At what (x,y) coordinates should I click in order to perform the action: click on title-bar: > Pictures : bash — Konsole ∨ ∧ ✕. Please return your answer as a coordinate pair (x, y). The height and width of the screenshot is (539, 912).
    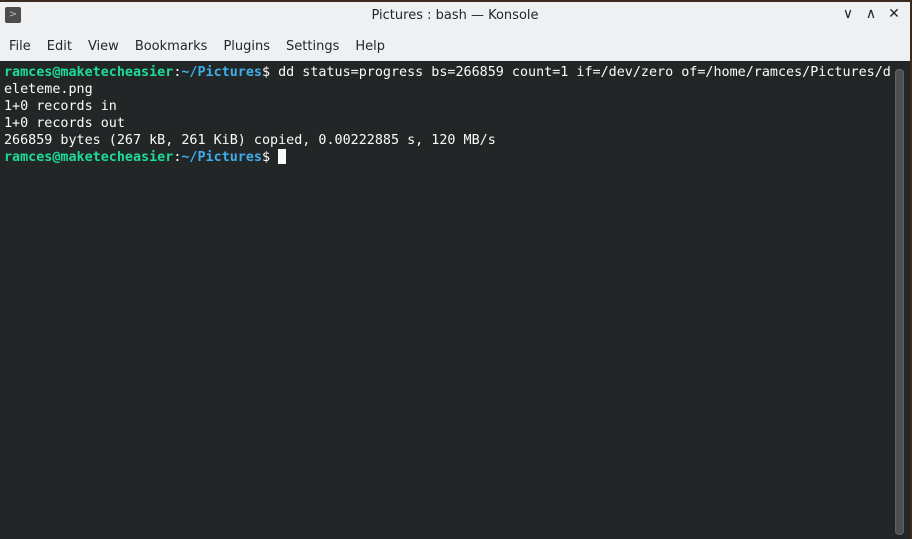
    Looking at the image, I should click on (455, 17).